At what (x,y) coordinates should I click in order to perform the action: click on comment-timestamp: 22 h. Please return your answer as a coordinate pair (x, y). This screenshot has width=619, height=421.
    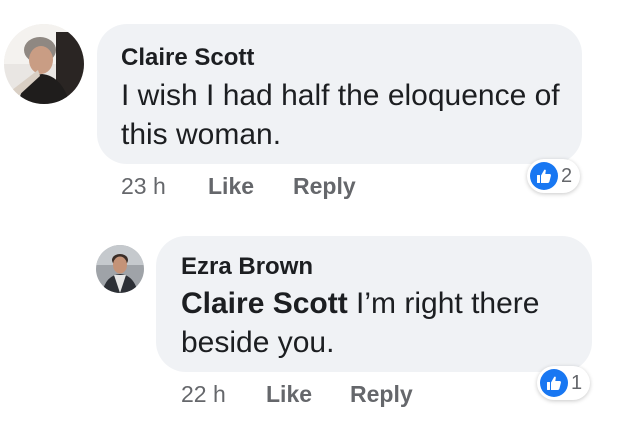
    Looking at the image, I should click on (203, 394).